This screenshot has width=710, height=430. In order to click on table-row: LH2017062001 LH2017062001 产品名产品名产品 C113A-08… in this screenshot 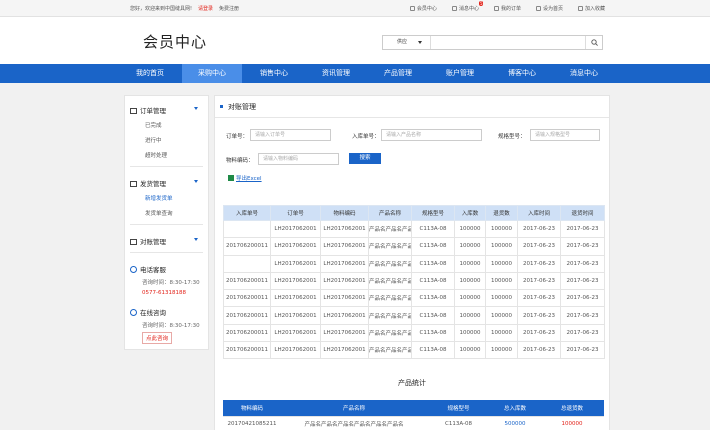, I will do `click(414, 263)`.